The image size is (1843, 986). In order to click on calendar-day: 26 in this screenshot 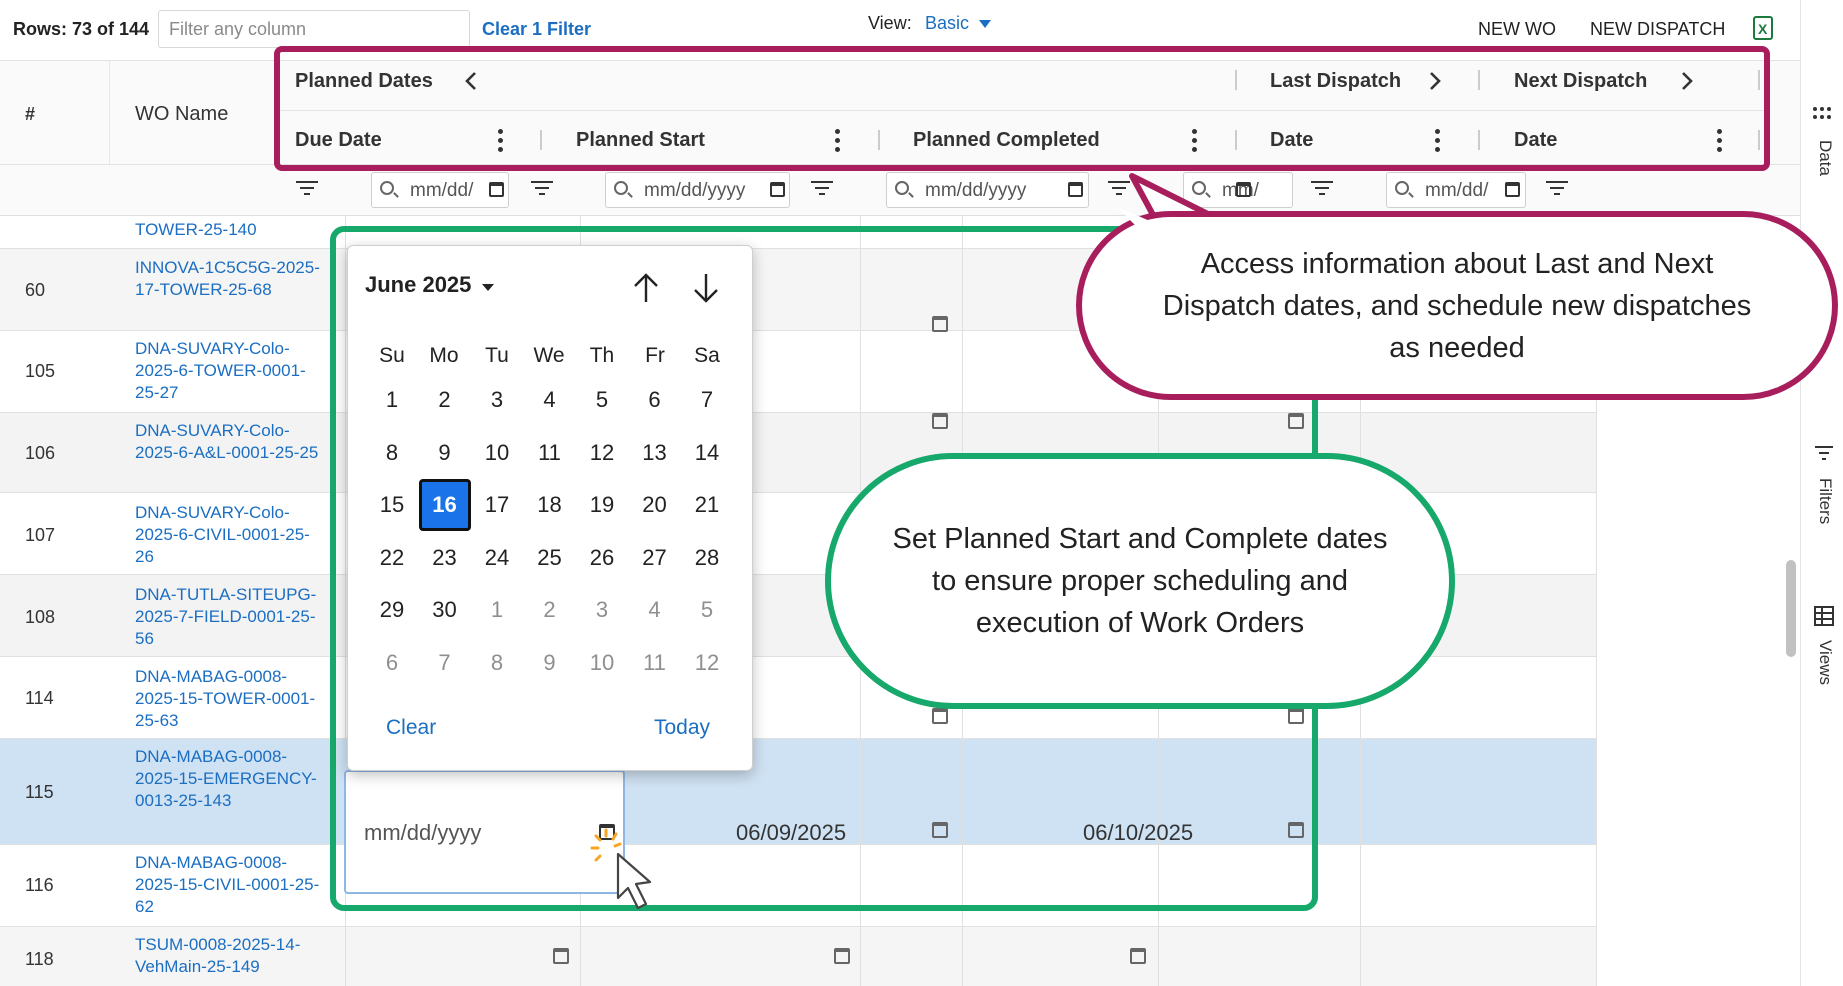, I will do `click(602, 558)`.